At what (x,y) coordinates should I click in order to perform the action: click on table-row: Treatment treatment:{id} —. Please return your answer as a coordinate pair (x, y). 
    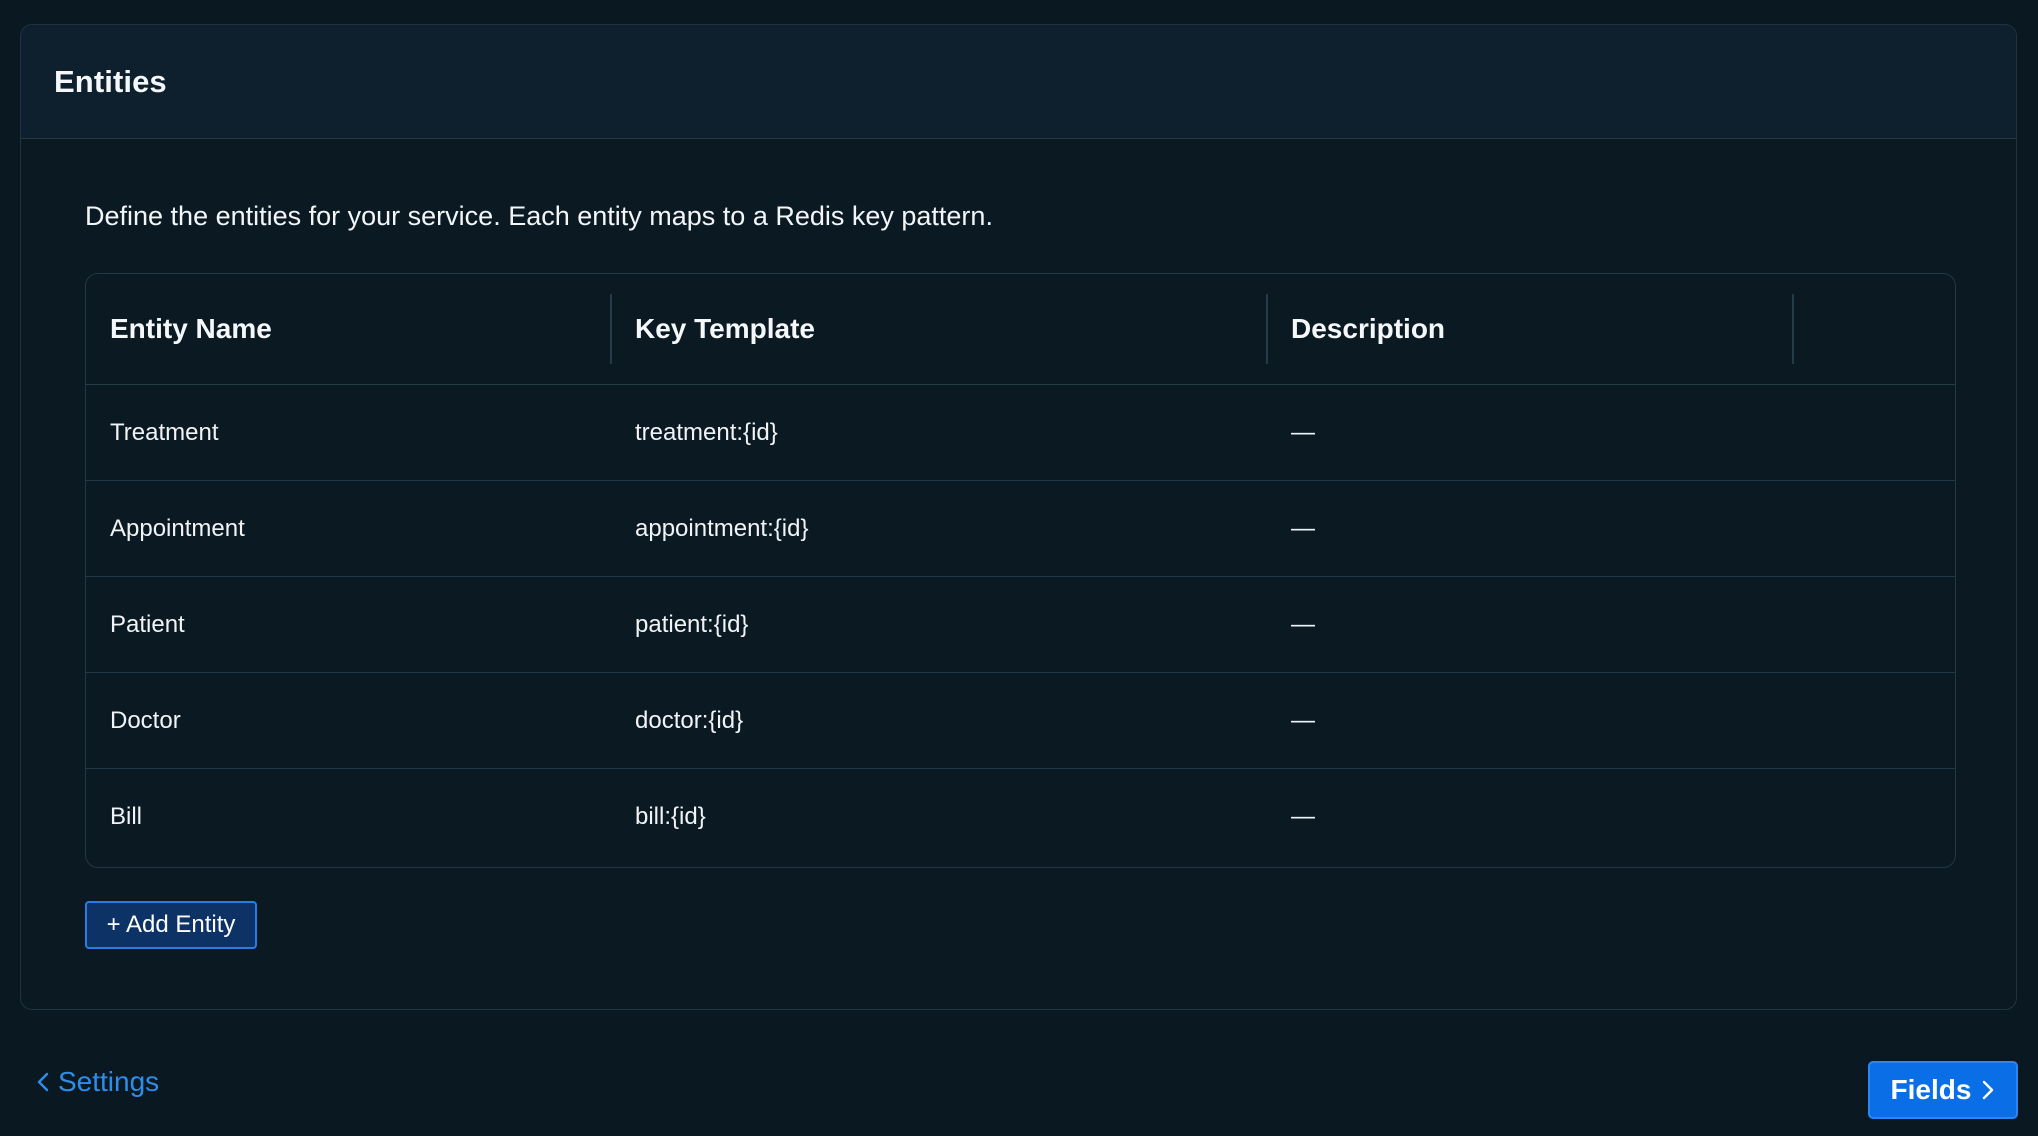
    Looking at the image, I should click on (1020, 433).